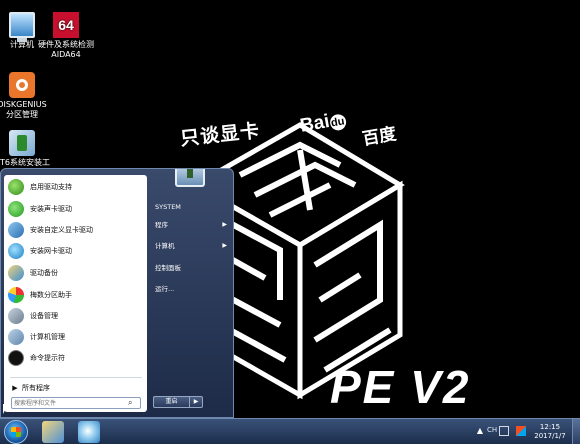 This screenshot has width=580, height=444. What do you see at coordinates (44, 273) in the screenshot?
I see `program-label: 驱动备份` at bounding box center [44, 273].